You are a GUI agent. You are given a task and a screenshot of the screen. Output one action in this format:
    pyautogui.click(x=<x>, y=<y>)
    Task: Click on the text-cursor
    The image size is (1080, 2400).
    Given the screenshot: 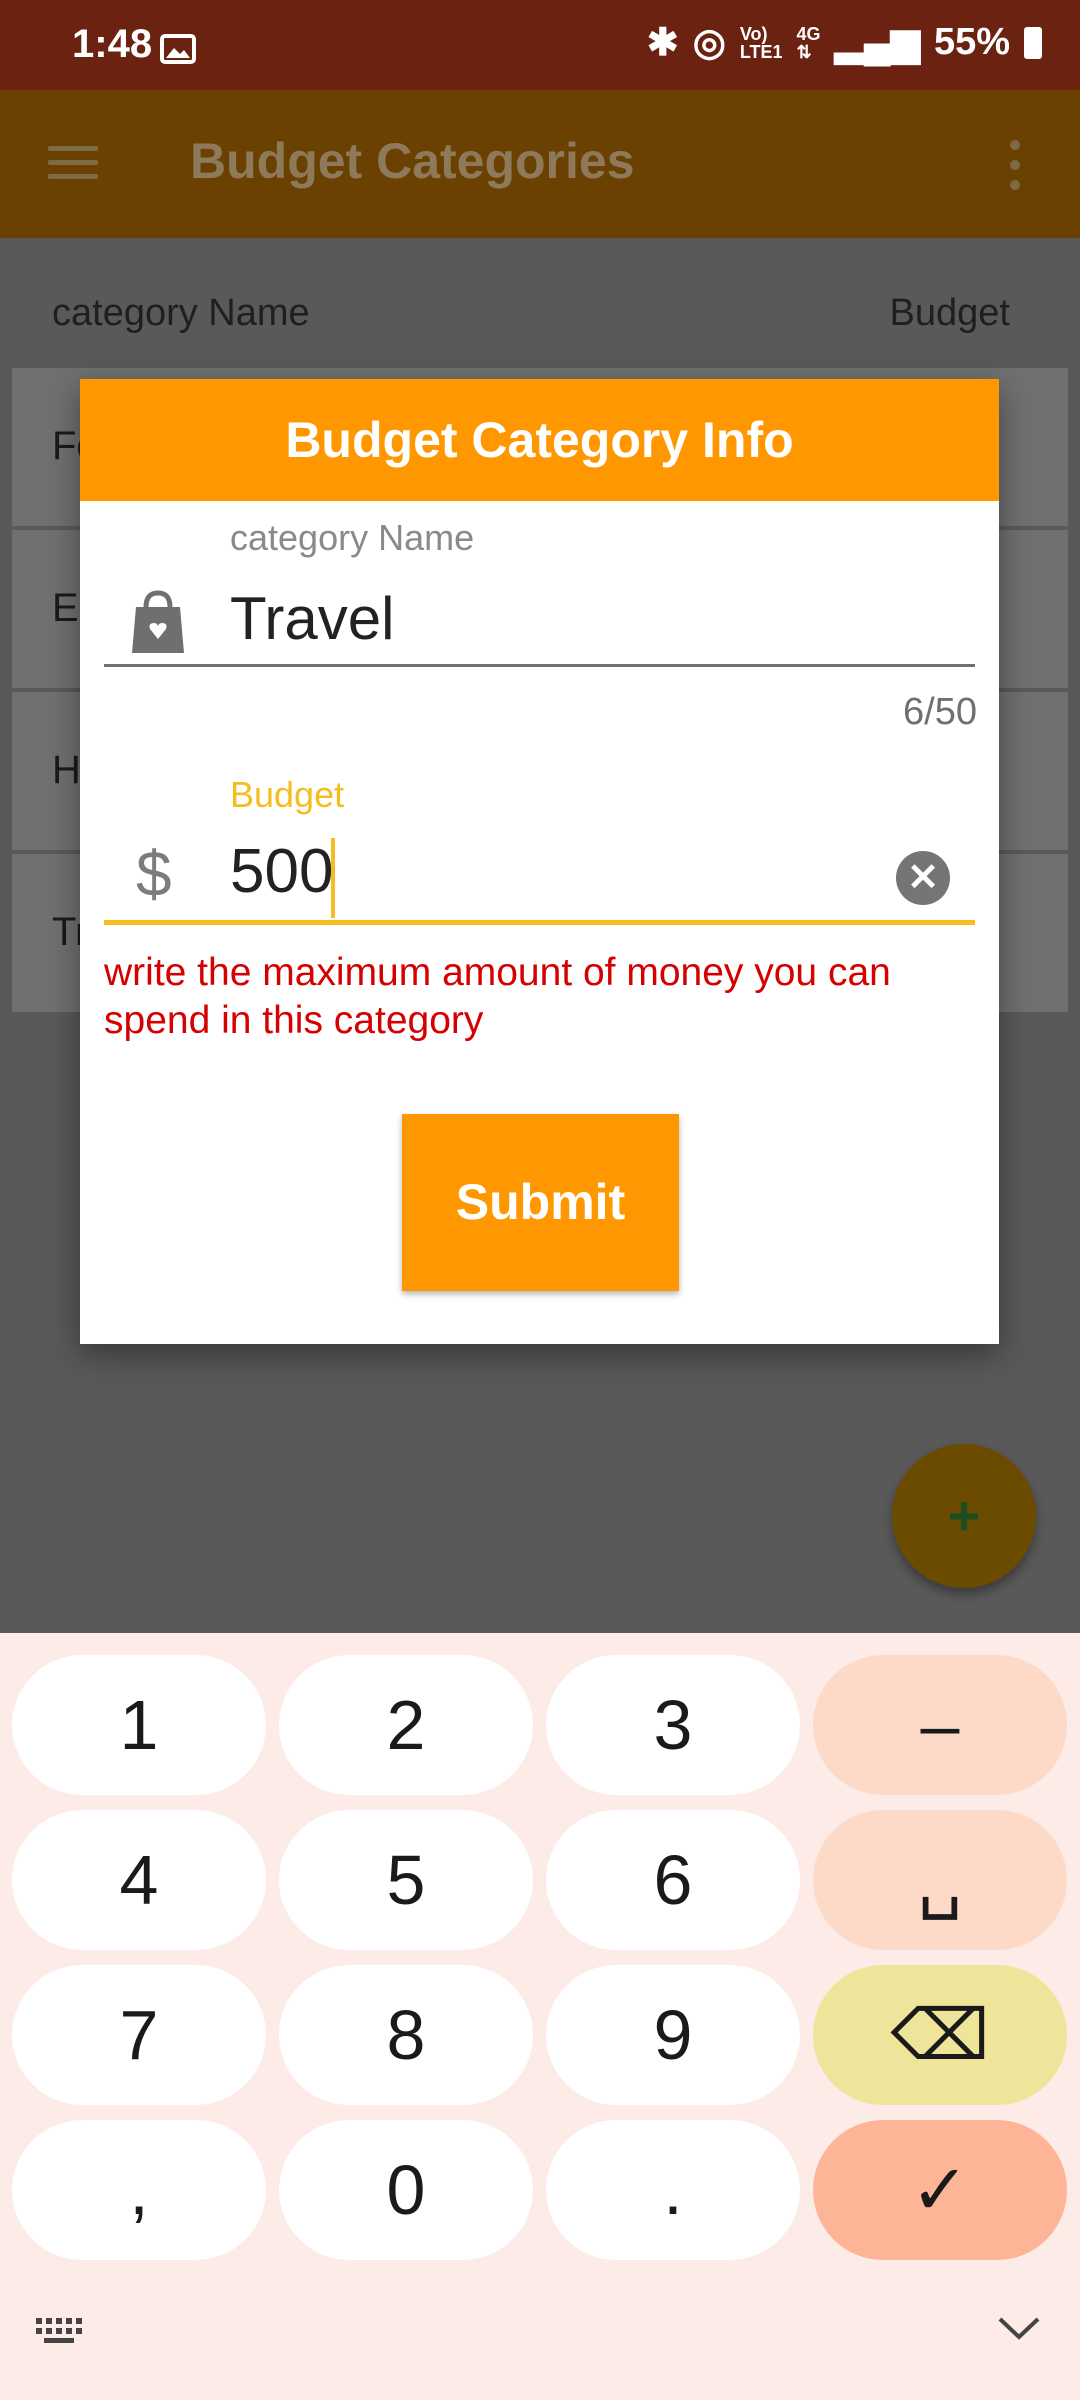 What is the action you would take?
    pyautogui.click(x=333, y=878)
    